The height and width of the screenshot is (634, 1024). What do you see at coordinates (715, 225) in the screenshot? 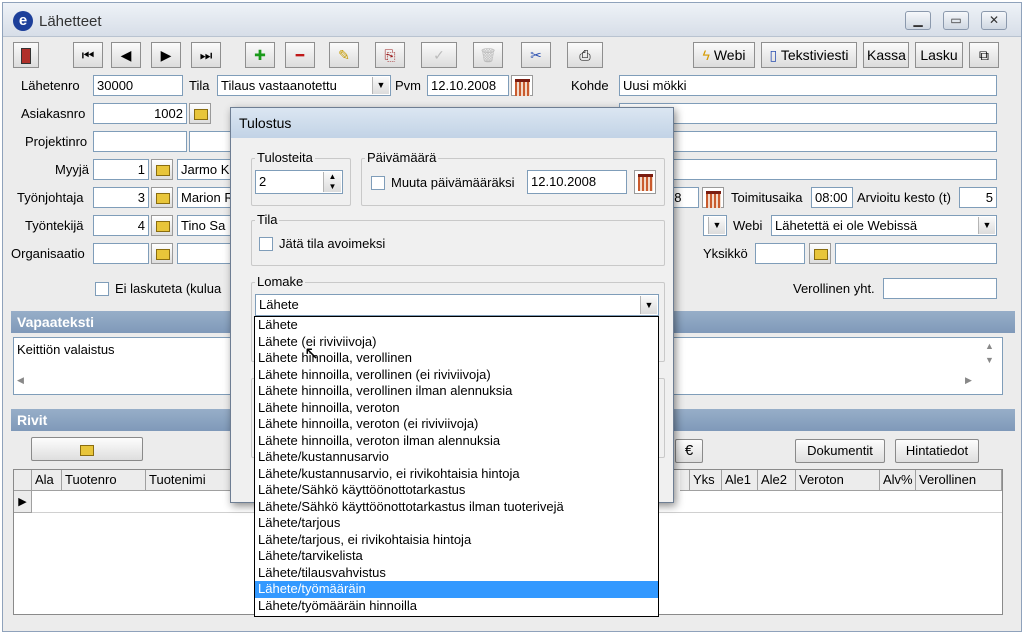
I see `partial-select: ▼` at bounding box center [715, 225].